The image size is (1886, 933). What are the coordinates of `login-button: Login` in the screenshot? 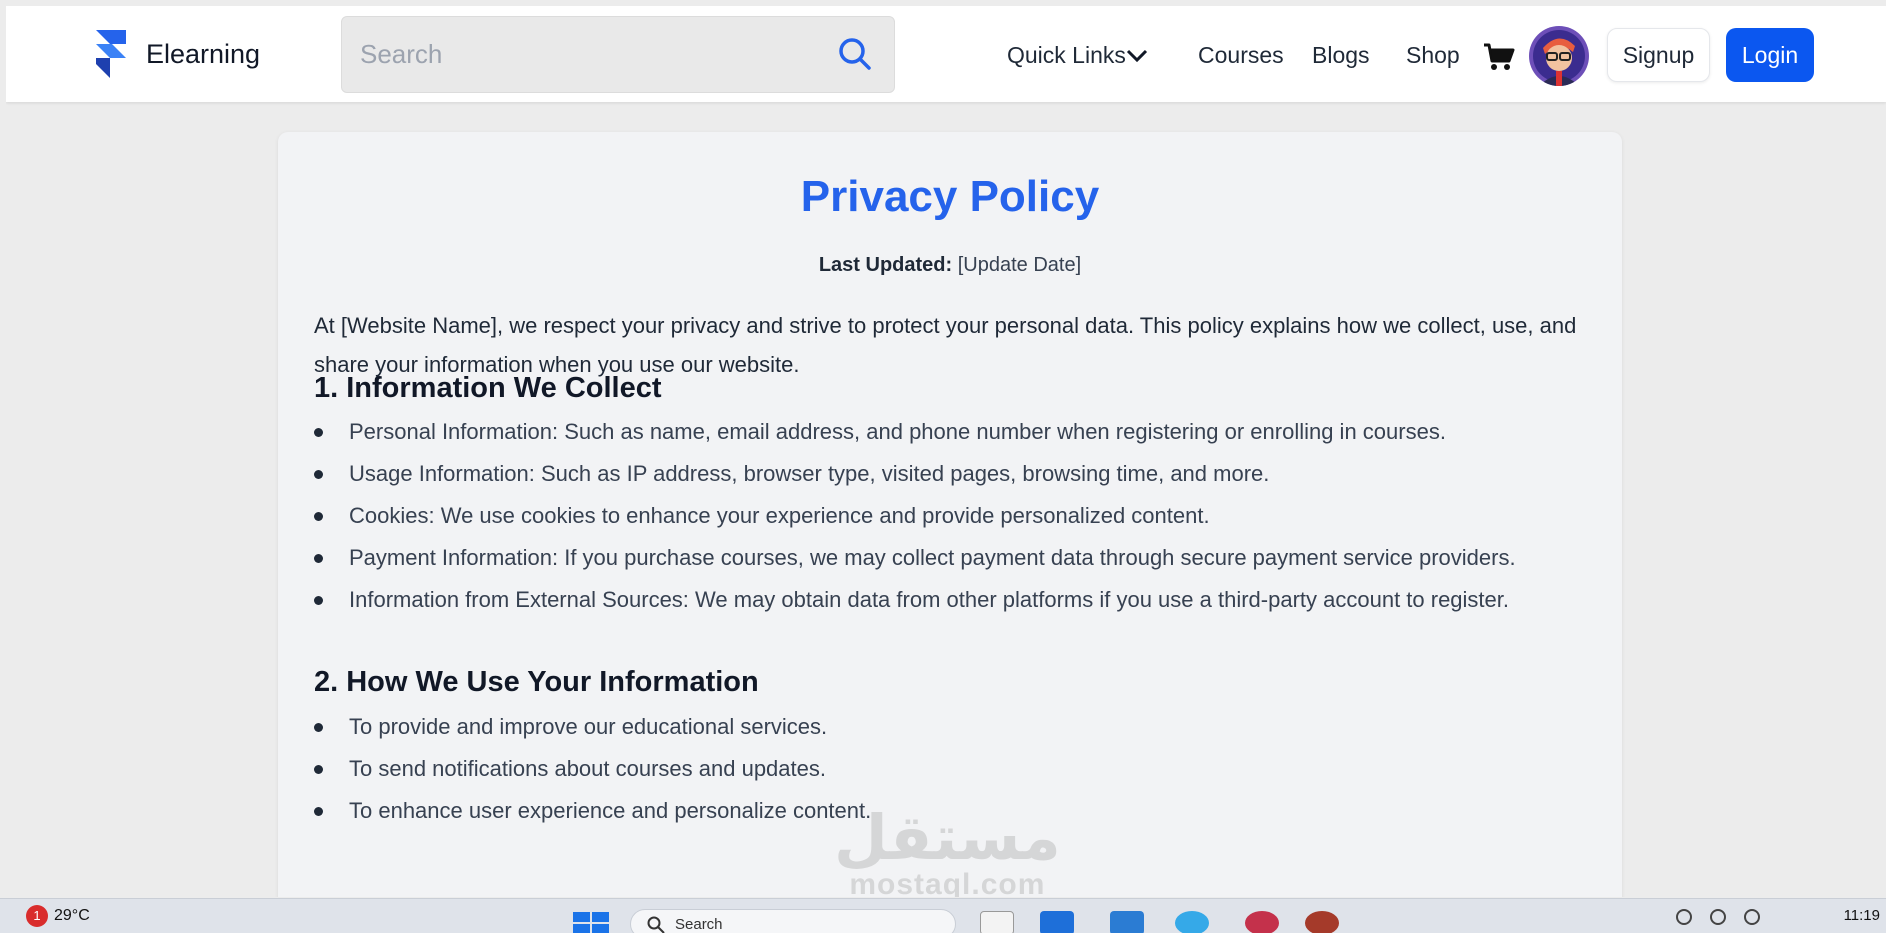 It's located at (1770, 55).